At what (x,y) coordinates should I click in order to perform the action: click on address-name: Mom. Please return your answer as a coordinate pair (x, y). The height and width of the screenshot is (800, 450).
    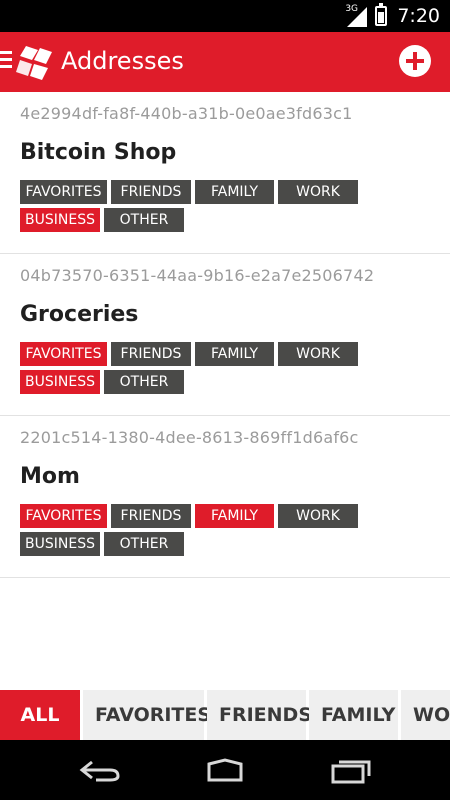
    Looking at the image, I should click on (50, 476).